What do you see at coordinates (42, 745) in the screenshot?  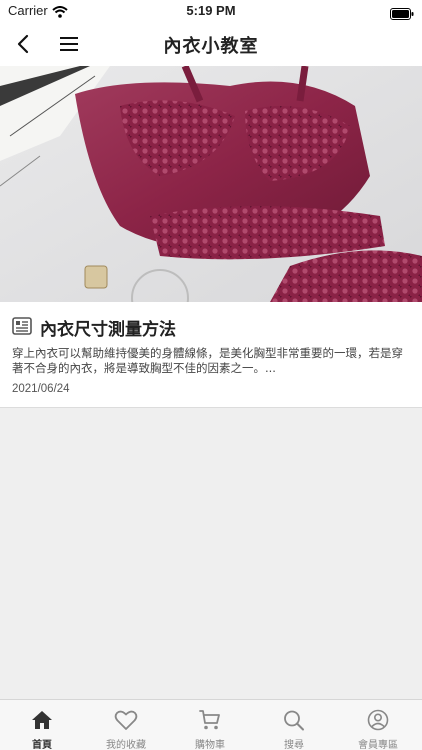 I see `tab-home-label: 首頁` at bounding box center [42, 745].